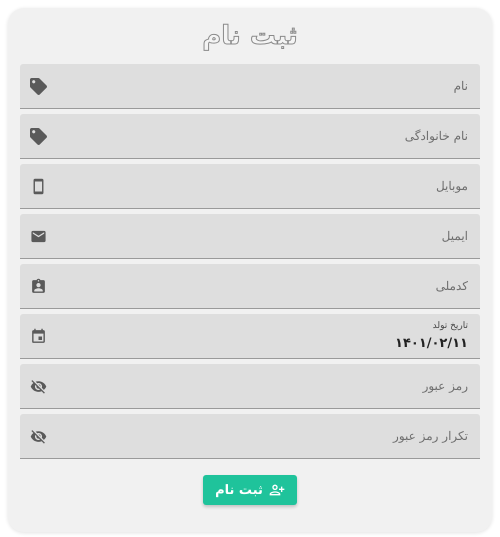 This screenshot has height=537, width=500. I want to click on field-label: تاریخ تولد, so click(450, 326).